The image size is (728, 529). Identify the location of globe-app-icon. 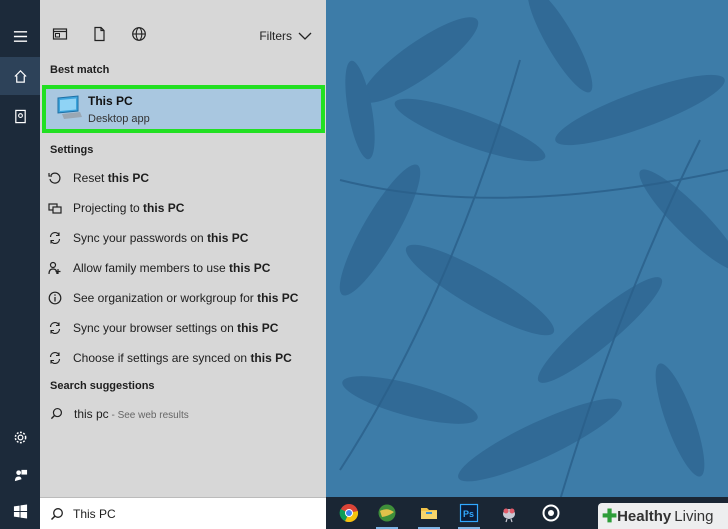
(387, 513).